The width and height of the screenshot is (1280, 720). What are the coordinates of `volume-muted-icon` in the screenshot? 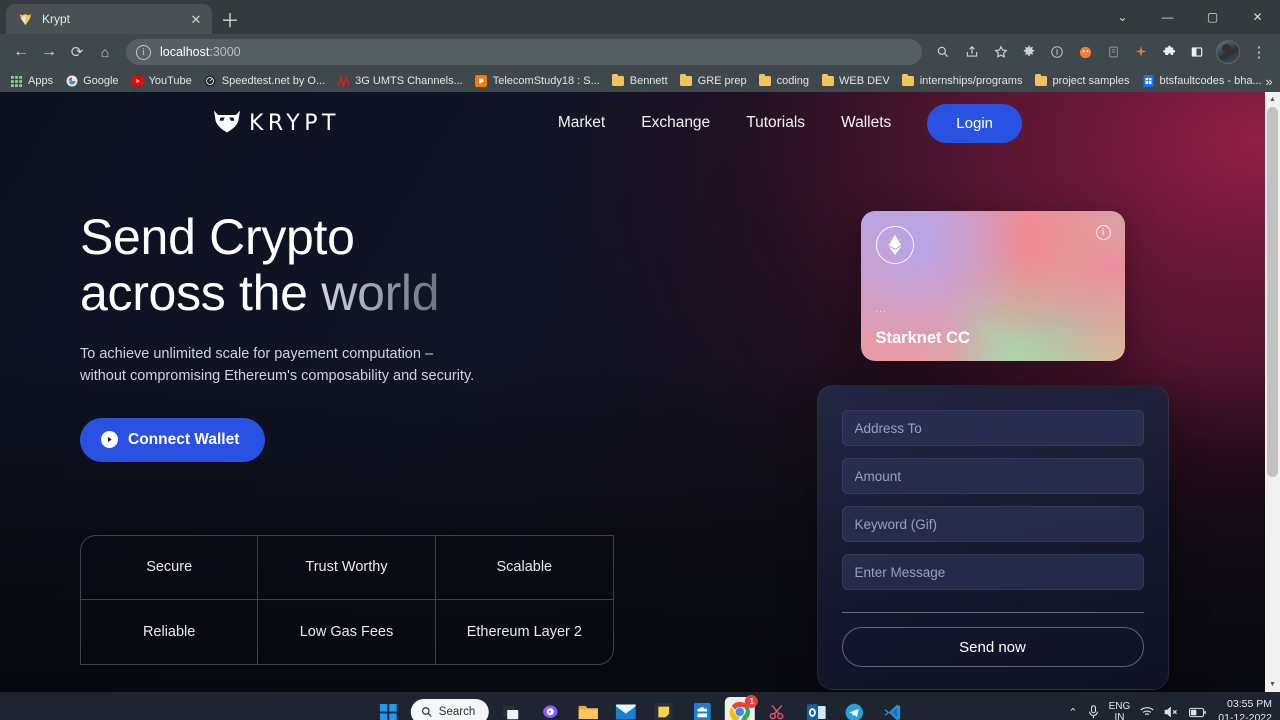 It's located at (1171, 712).